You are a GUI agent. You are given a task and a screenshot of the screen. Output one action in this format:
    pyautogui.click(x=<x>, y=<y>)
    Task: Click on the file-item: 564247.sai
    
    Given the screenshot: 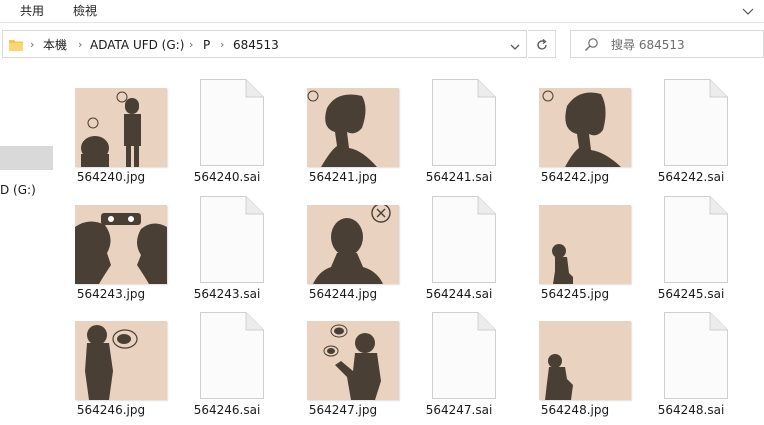 What is the action you would take?
    pyautogui.click(x=459, y=357)
    